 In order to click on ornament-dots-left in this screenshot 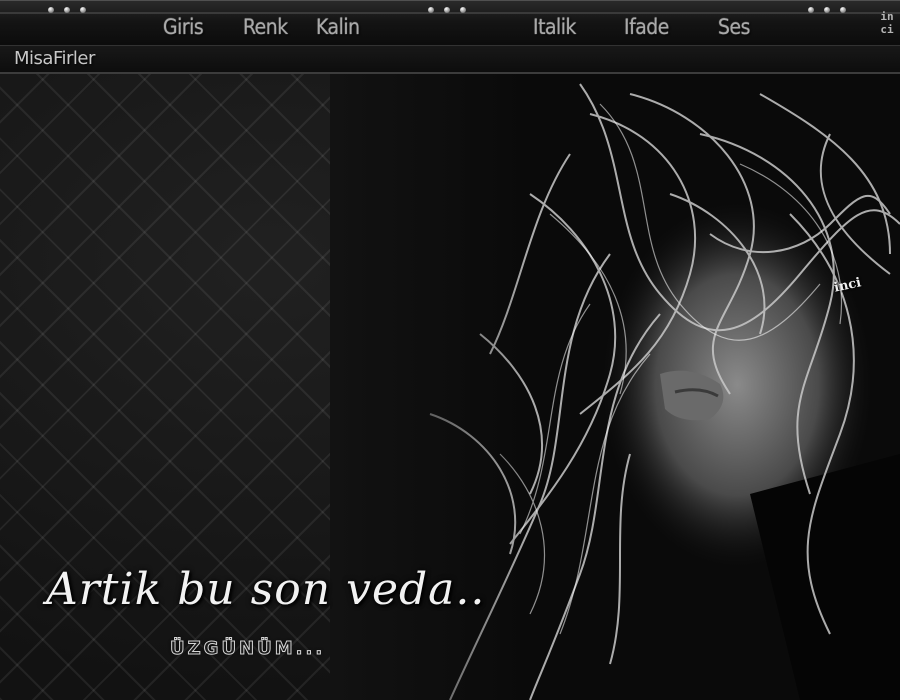, I will do `click(67, 10)`.